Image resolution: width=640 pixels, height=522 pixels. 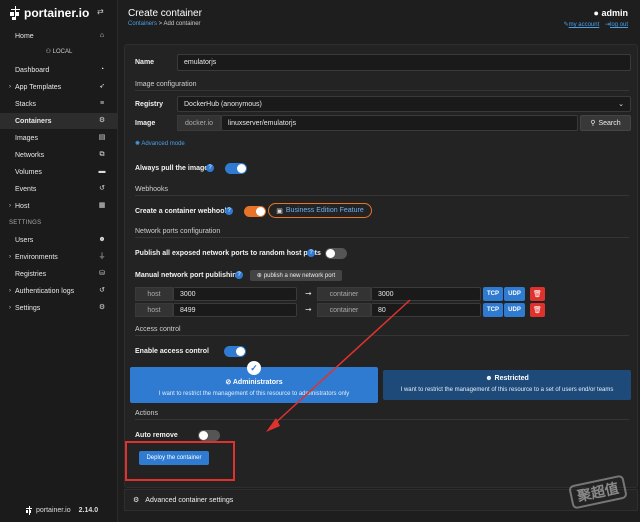 I want to click on eye-slash-icon: ⊘, so click(x=228, y=382).